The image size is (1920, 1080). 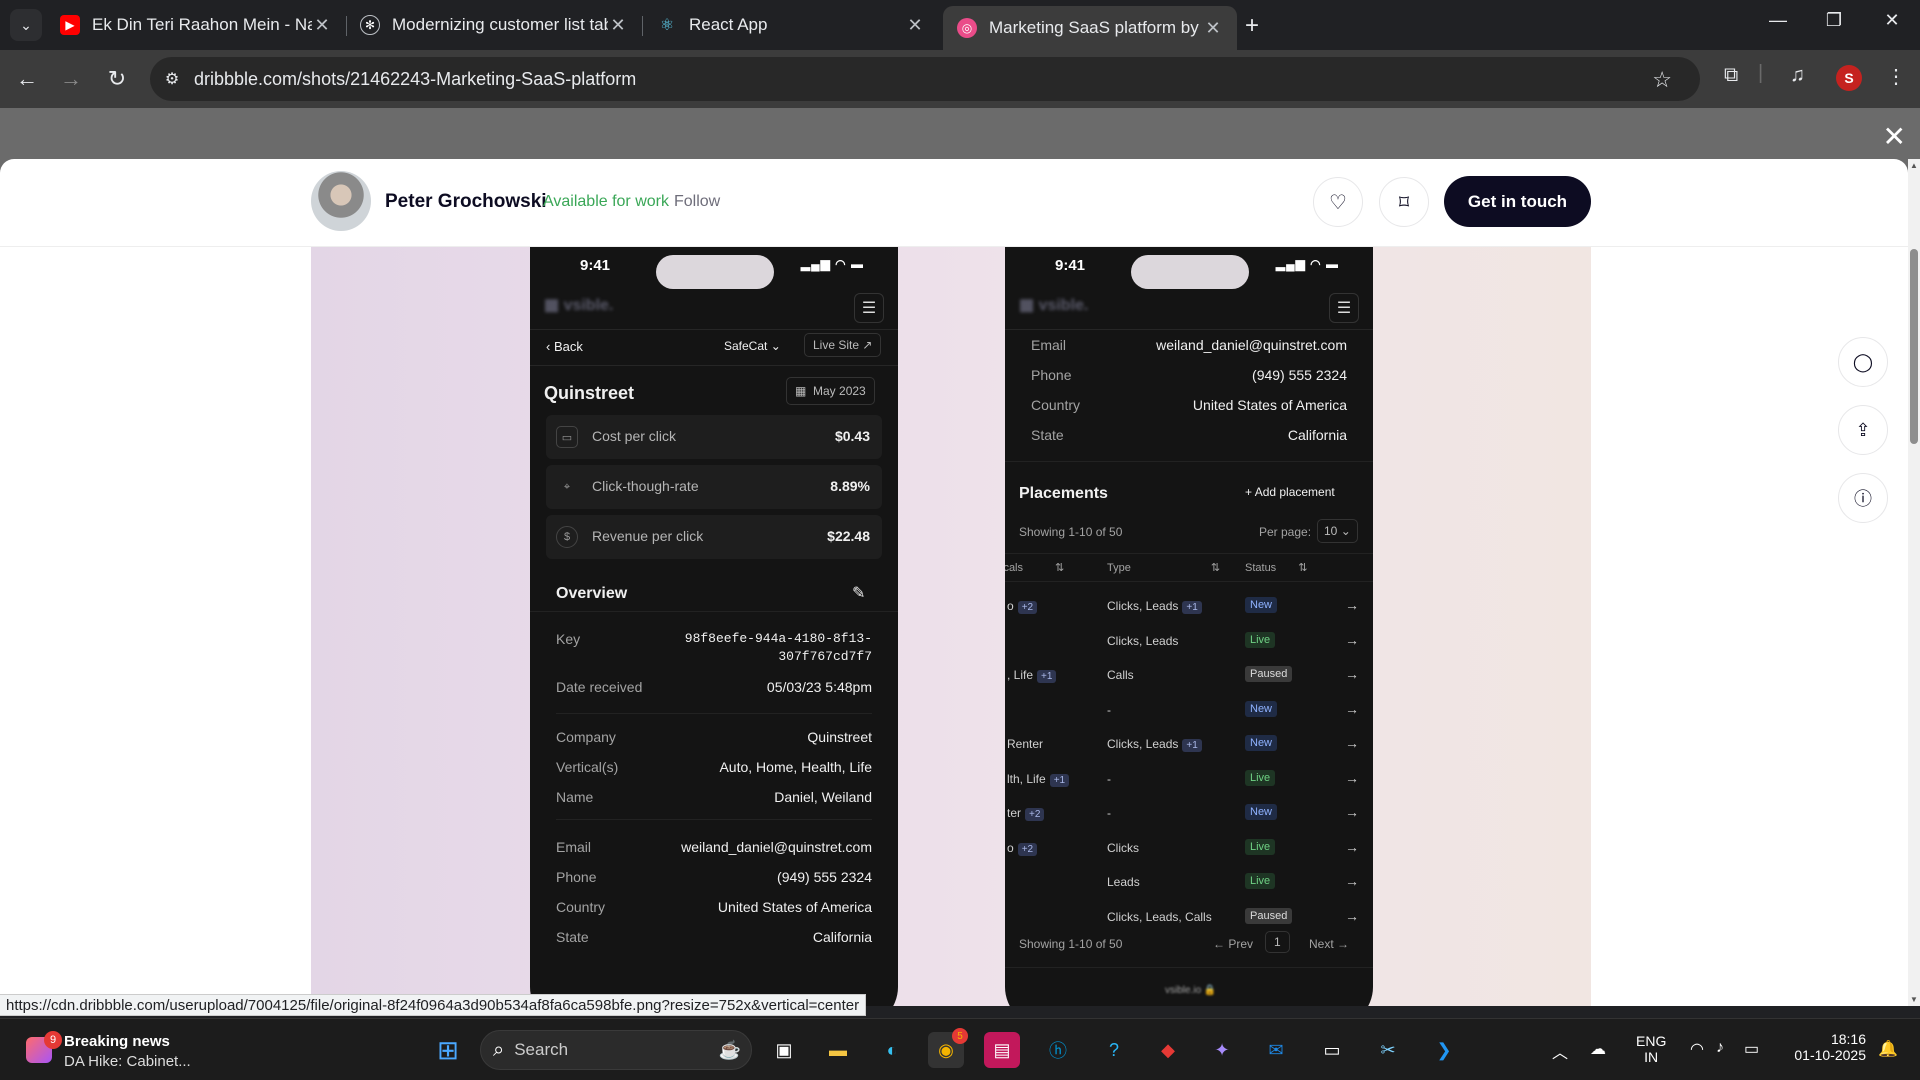 What do you see at coordinates (1598, 1049) in the screenshot?
I see `onedrive-icon: ☁` at bounding box center [1598, 1049].